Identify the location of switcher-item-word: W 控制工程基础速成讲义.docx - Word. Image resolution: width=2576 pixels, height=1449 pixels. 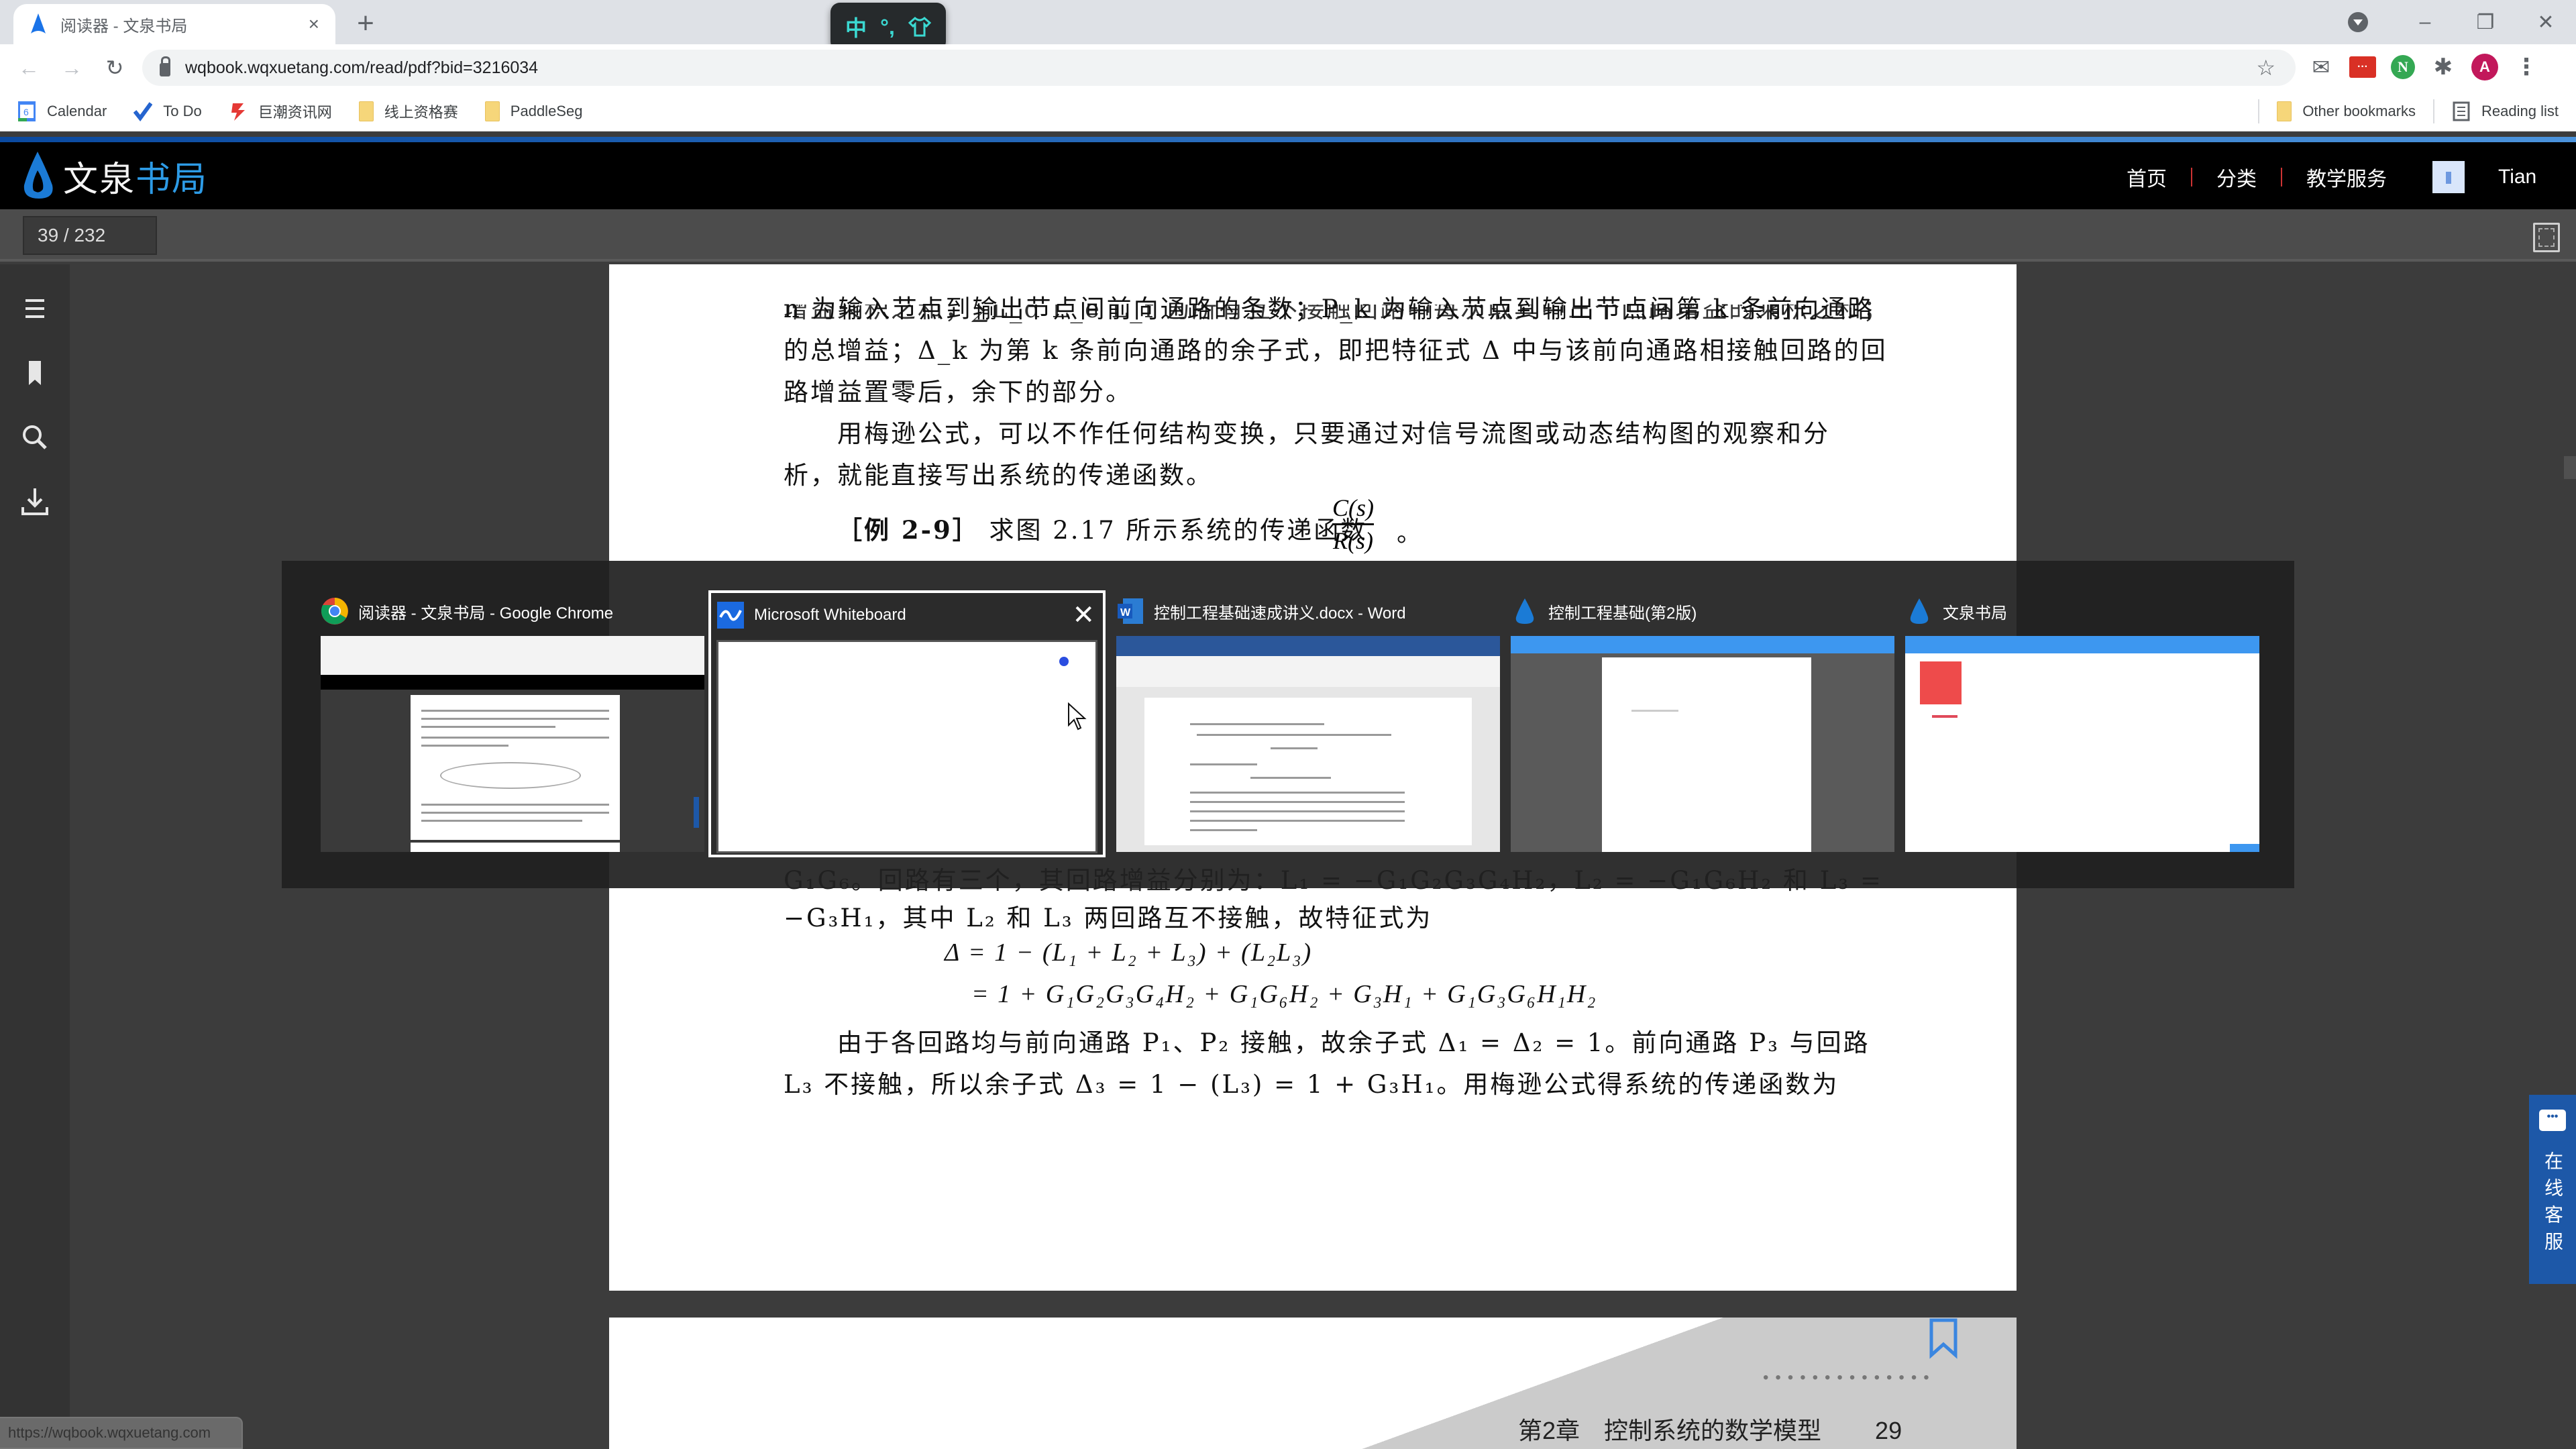
(1305, 723).